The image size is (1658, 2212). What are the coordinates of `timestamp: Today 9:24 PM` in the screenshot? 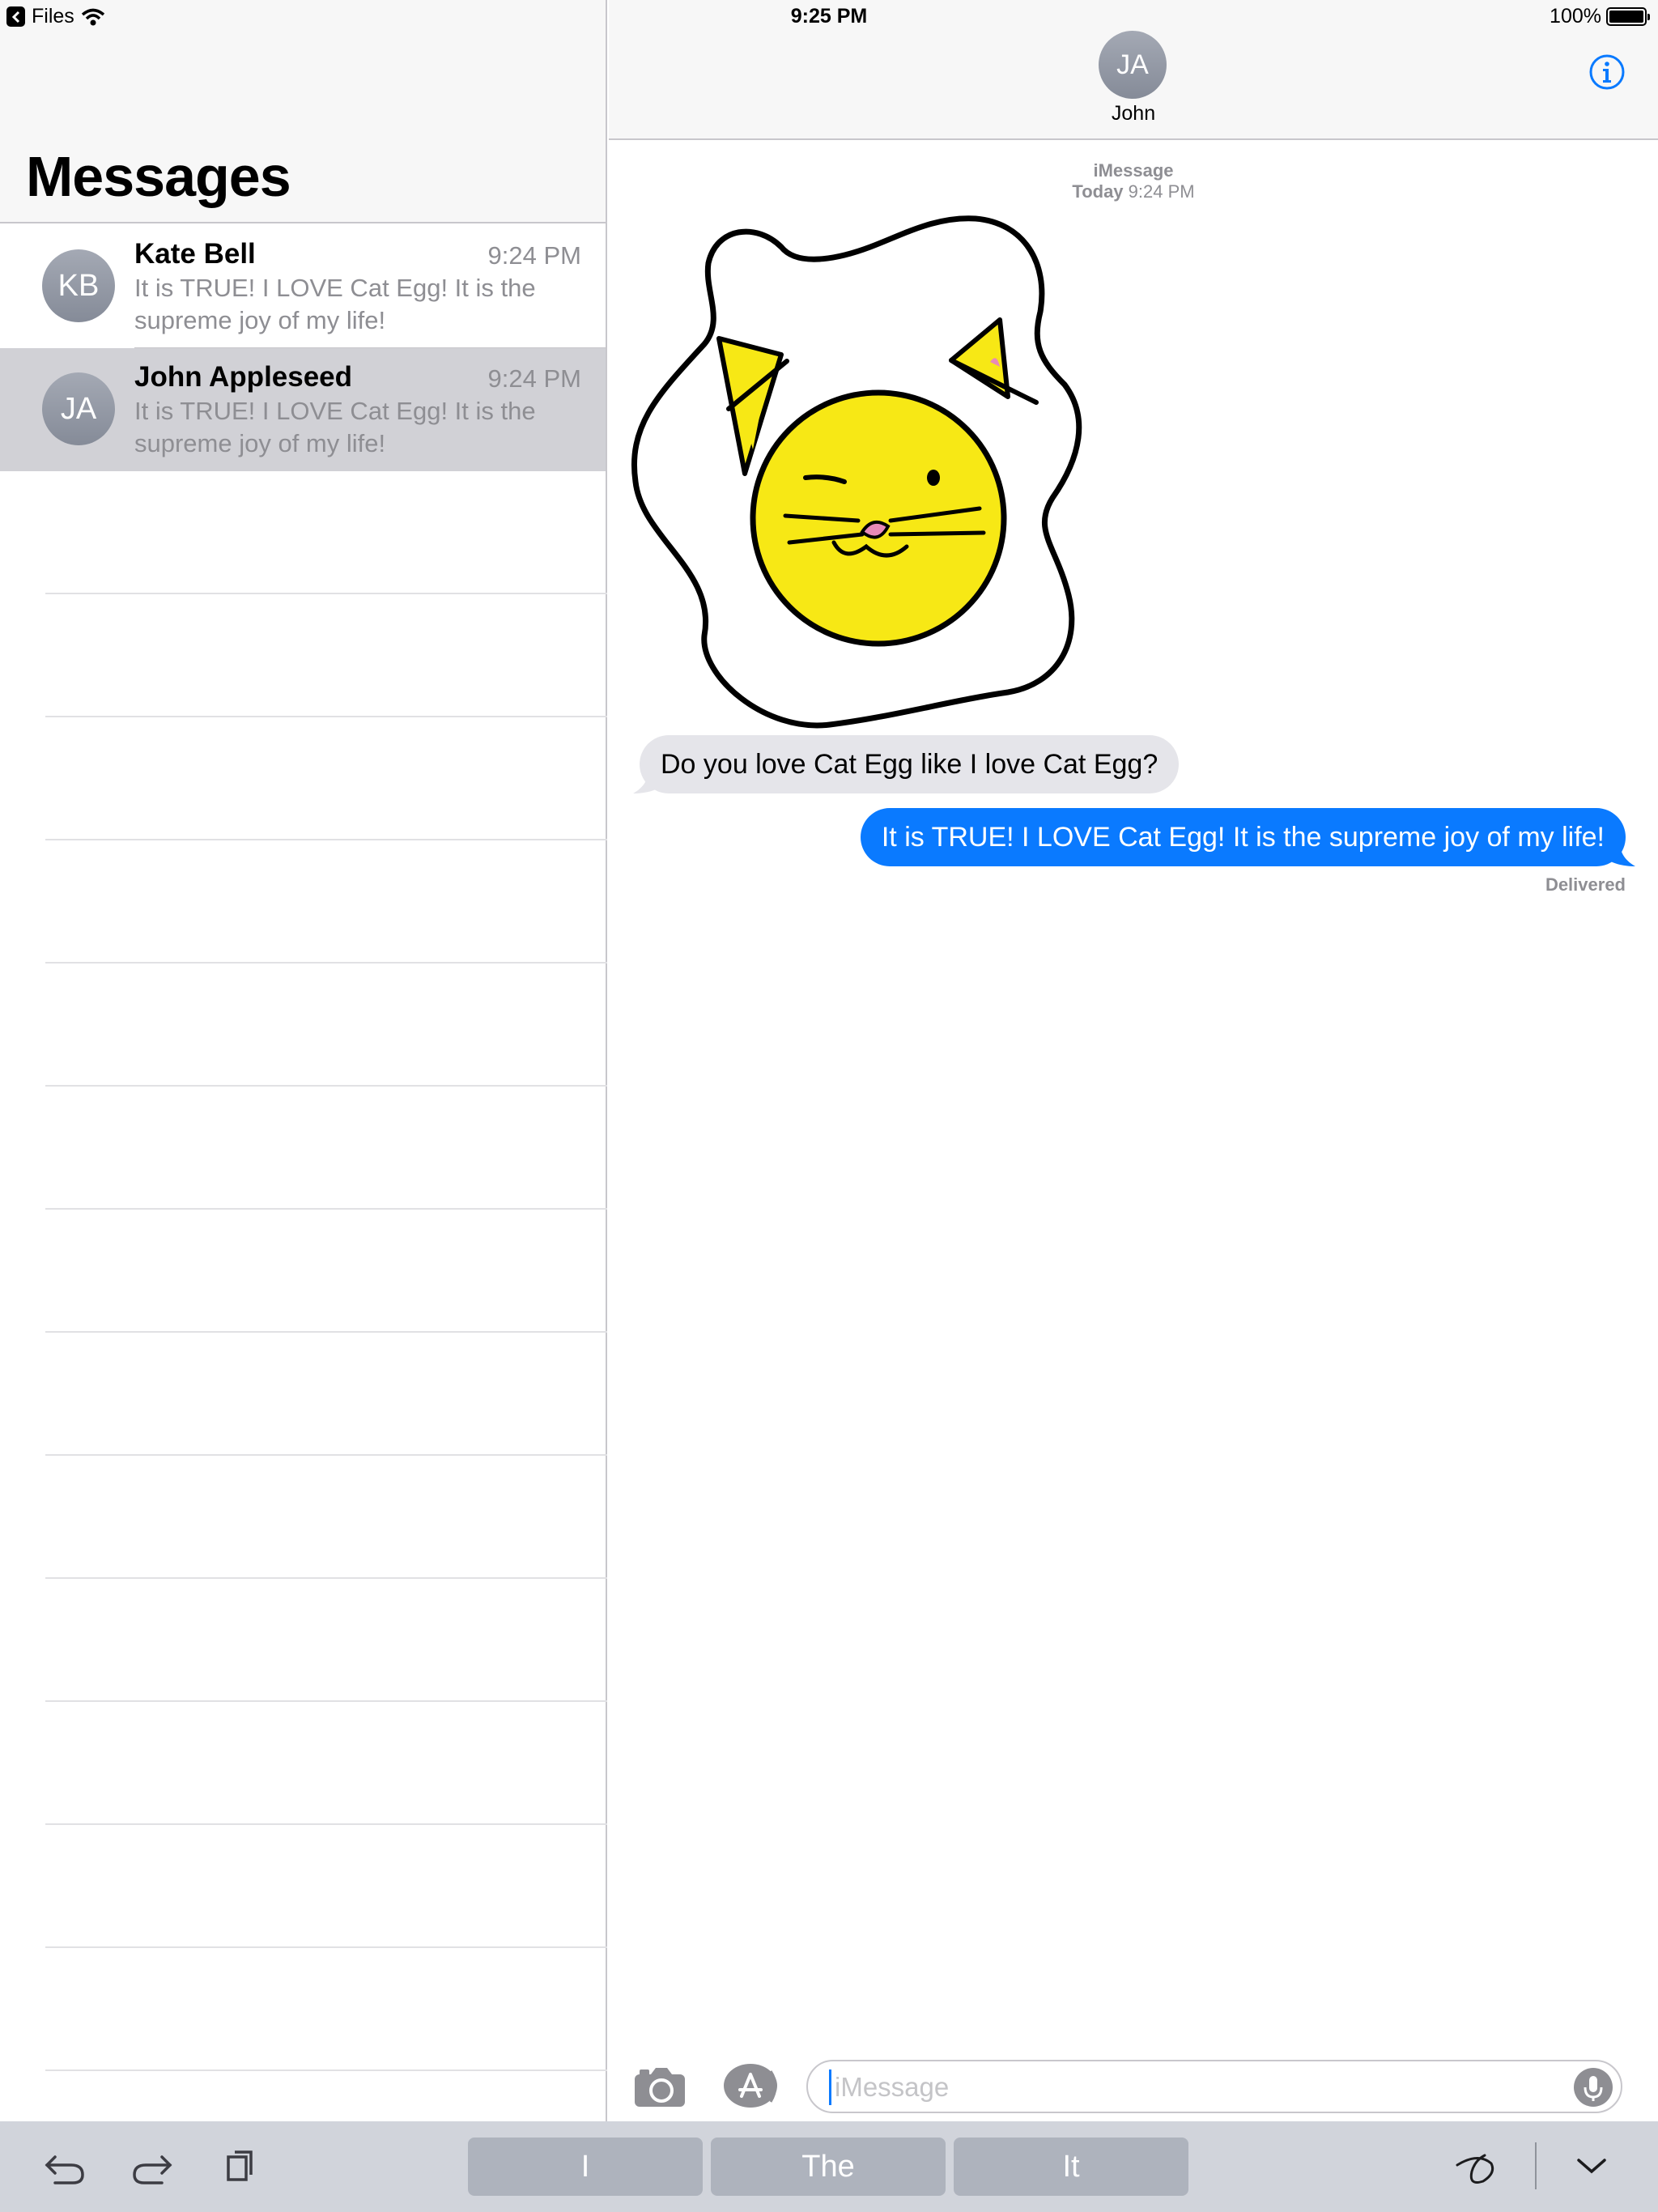 It's located at (1133, 191).